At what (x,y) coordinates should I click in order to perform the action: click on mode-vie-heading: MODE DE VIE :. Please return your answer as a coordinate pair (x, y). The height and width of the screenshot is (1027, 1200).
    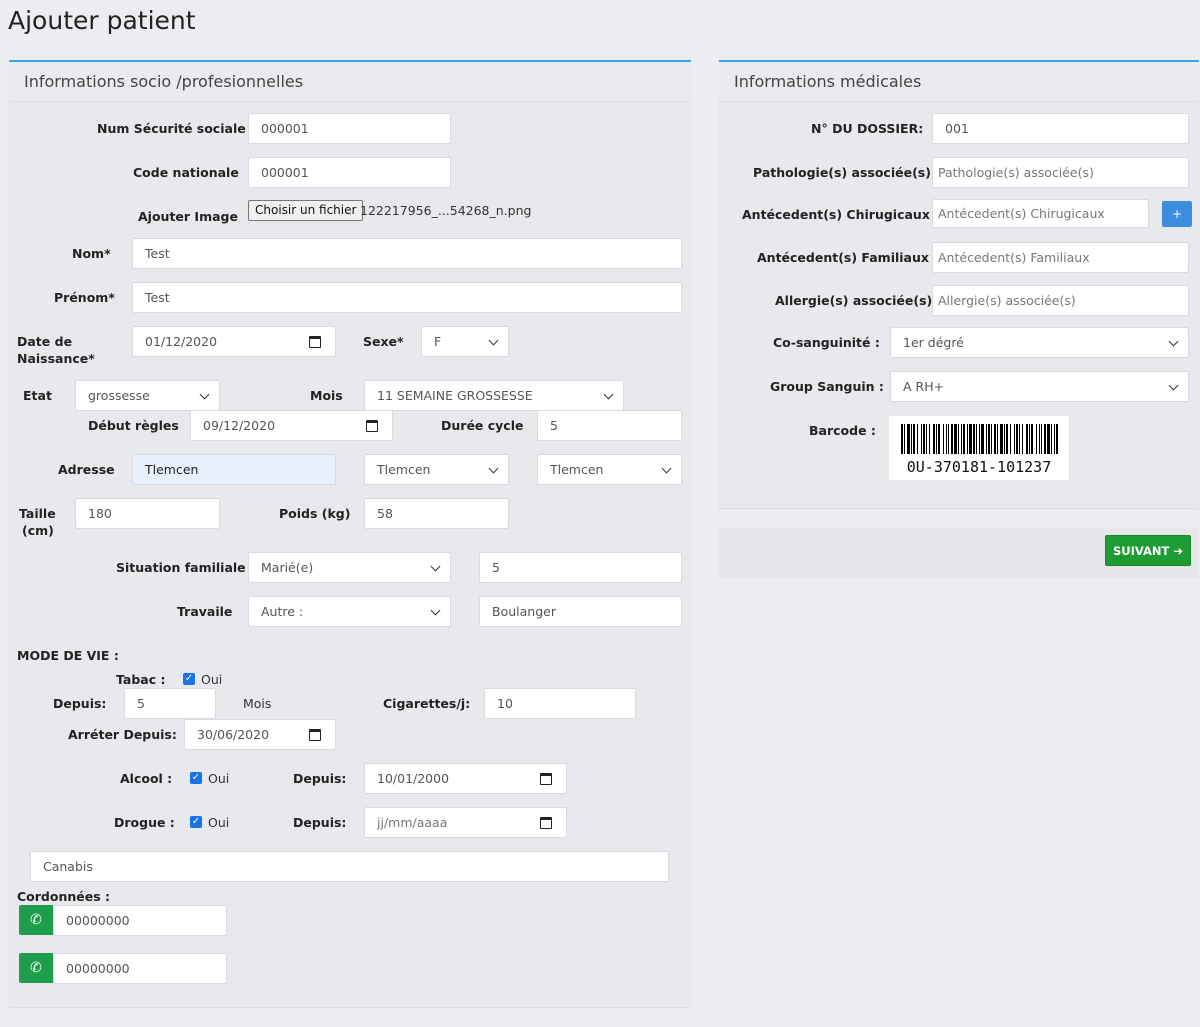
    Looking at the image, I should click on (68, 655).